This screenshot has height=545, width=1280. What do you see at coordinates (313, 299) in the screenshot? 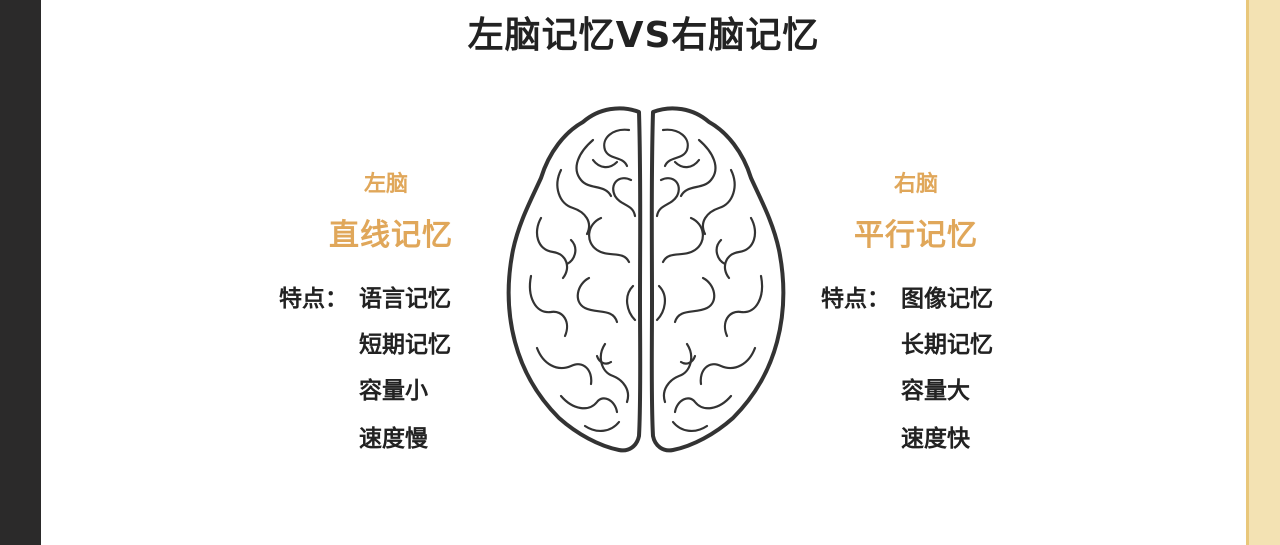
I see `left-feature-label: 特点：` at bounding box center [313, 299].